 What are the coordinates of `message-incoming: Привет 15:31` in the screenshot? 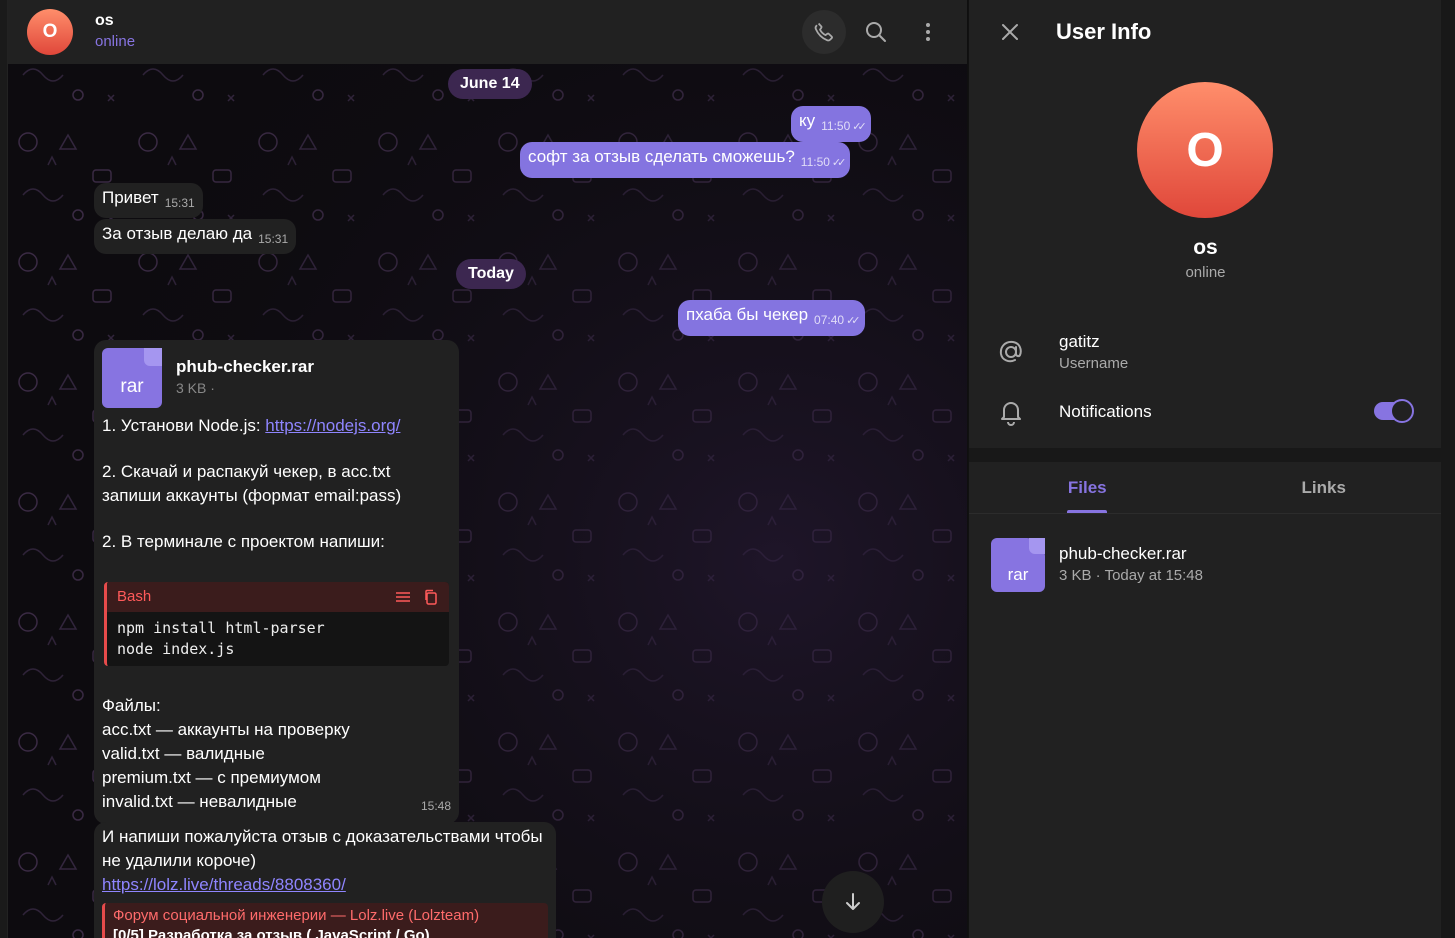 It's located at (148, 200).